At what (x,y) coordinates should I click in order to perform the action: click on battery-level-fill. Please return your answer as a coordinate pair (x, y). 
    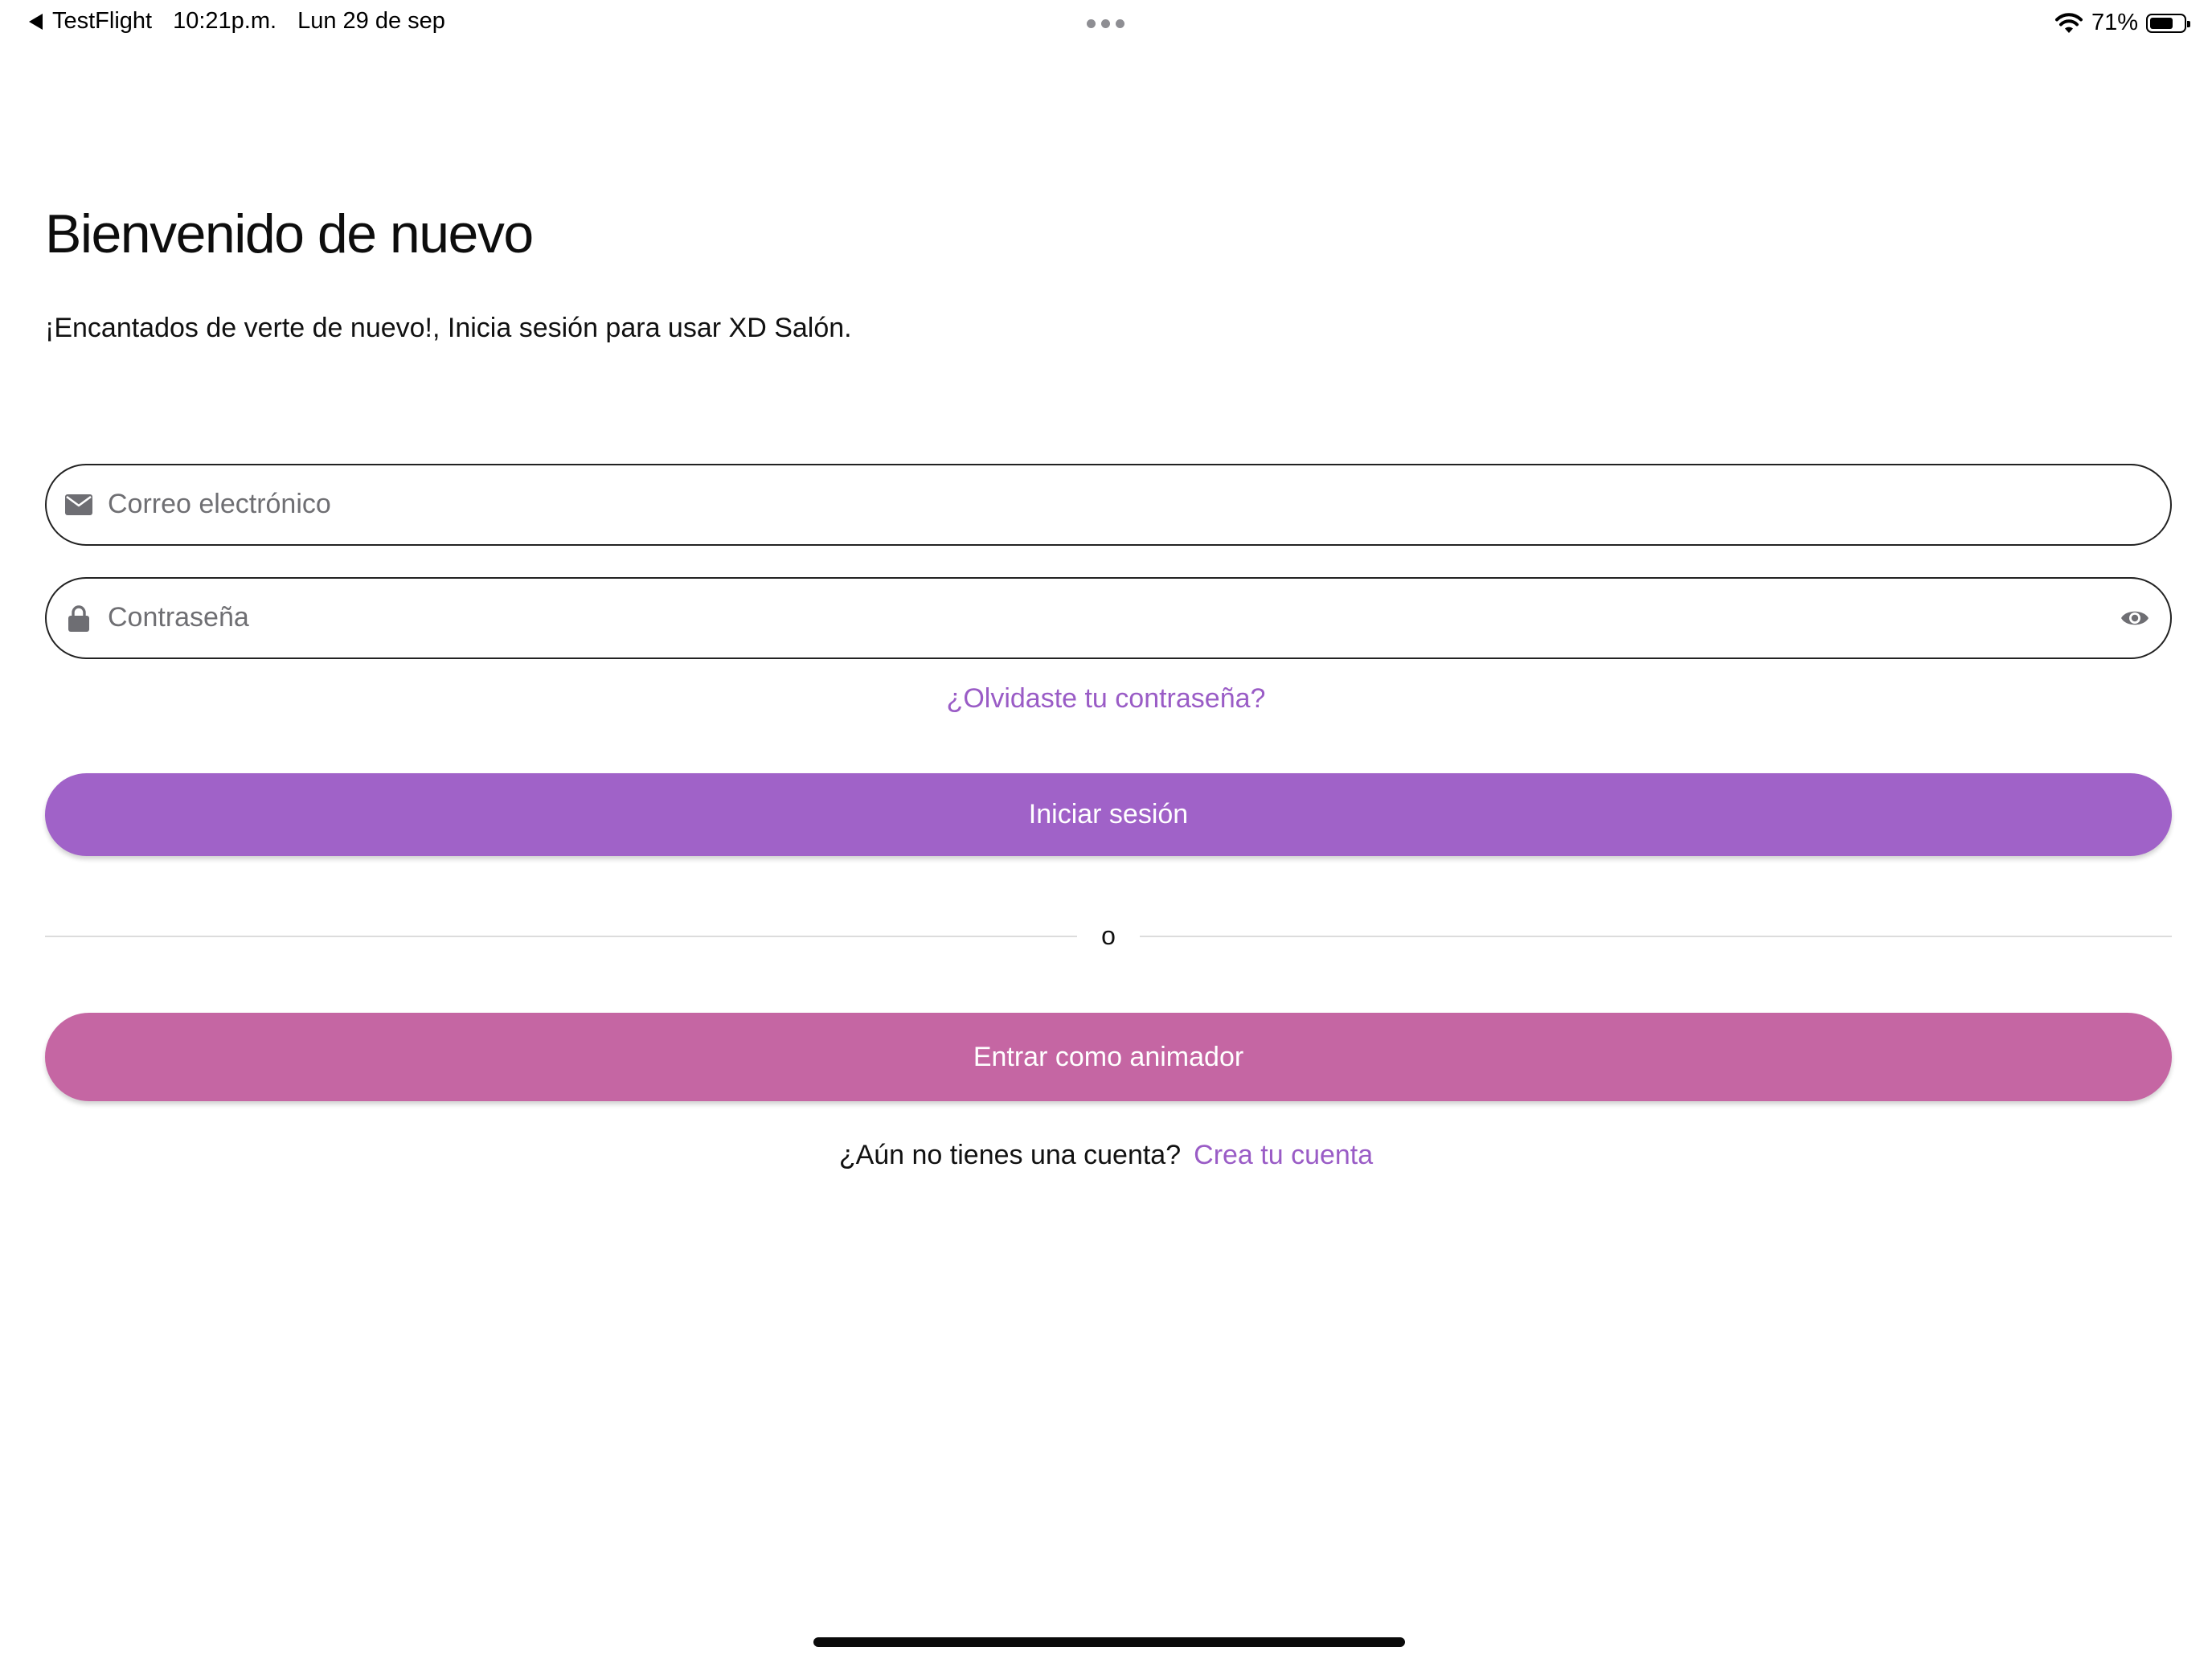
    Looking at the image, I should click on (2161, 23).